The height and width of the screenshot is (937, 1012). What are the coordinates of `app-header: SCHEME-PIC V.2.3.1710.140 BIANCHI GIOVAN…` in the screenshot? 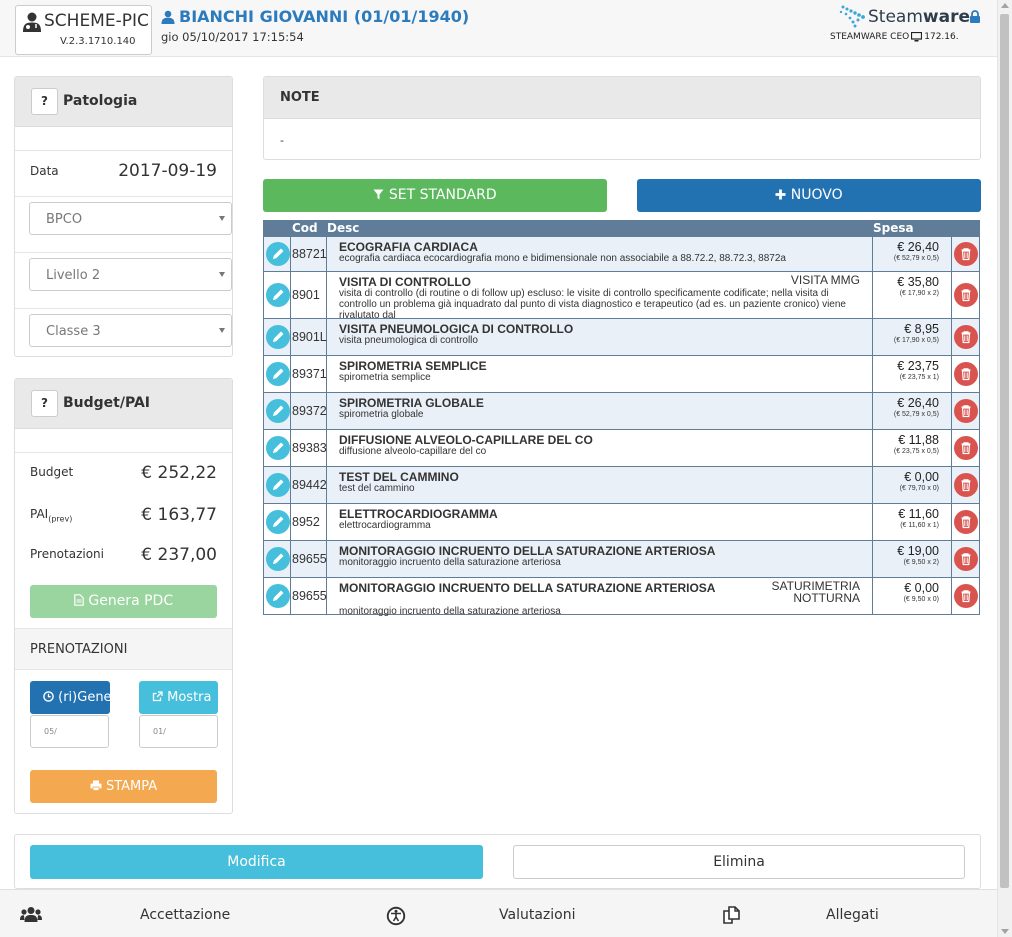 It's located at (498, 28).